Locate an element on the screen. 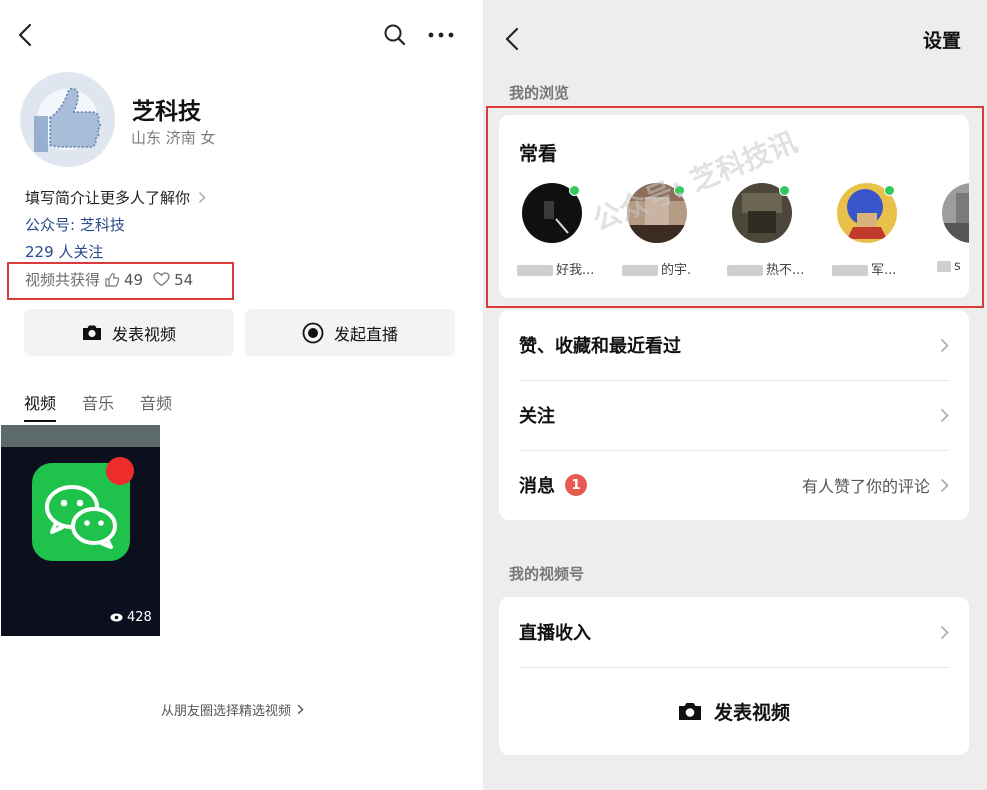 The height and width of the screenshot is (790, 987). intro-text: 填写简介让更多人了解你 is located at coordinates (108, 198).